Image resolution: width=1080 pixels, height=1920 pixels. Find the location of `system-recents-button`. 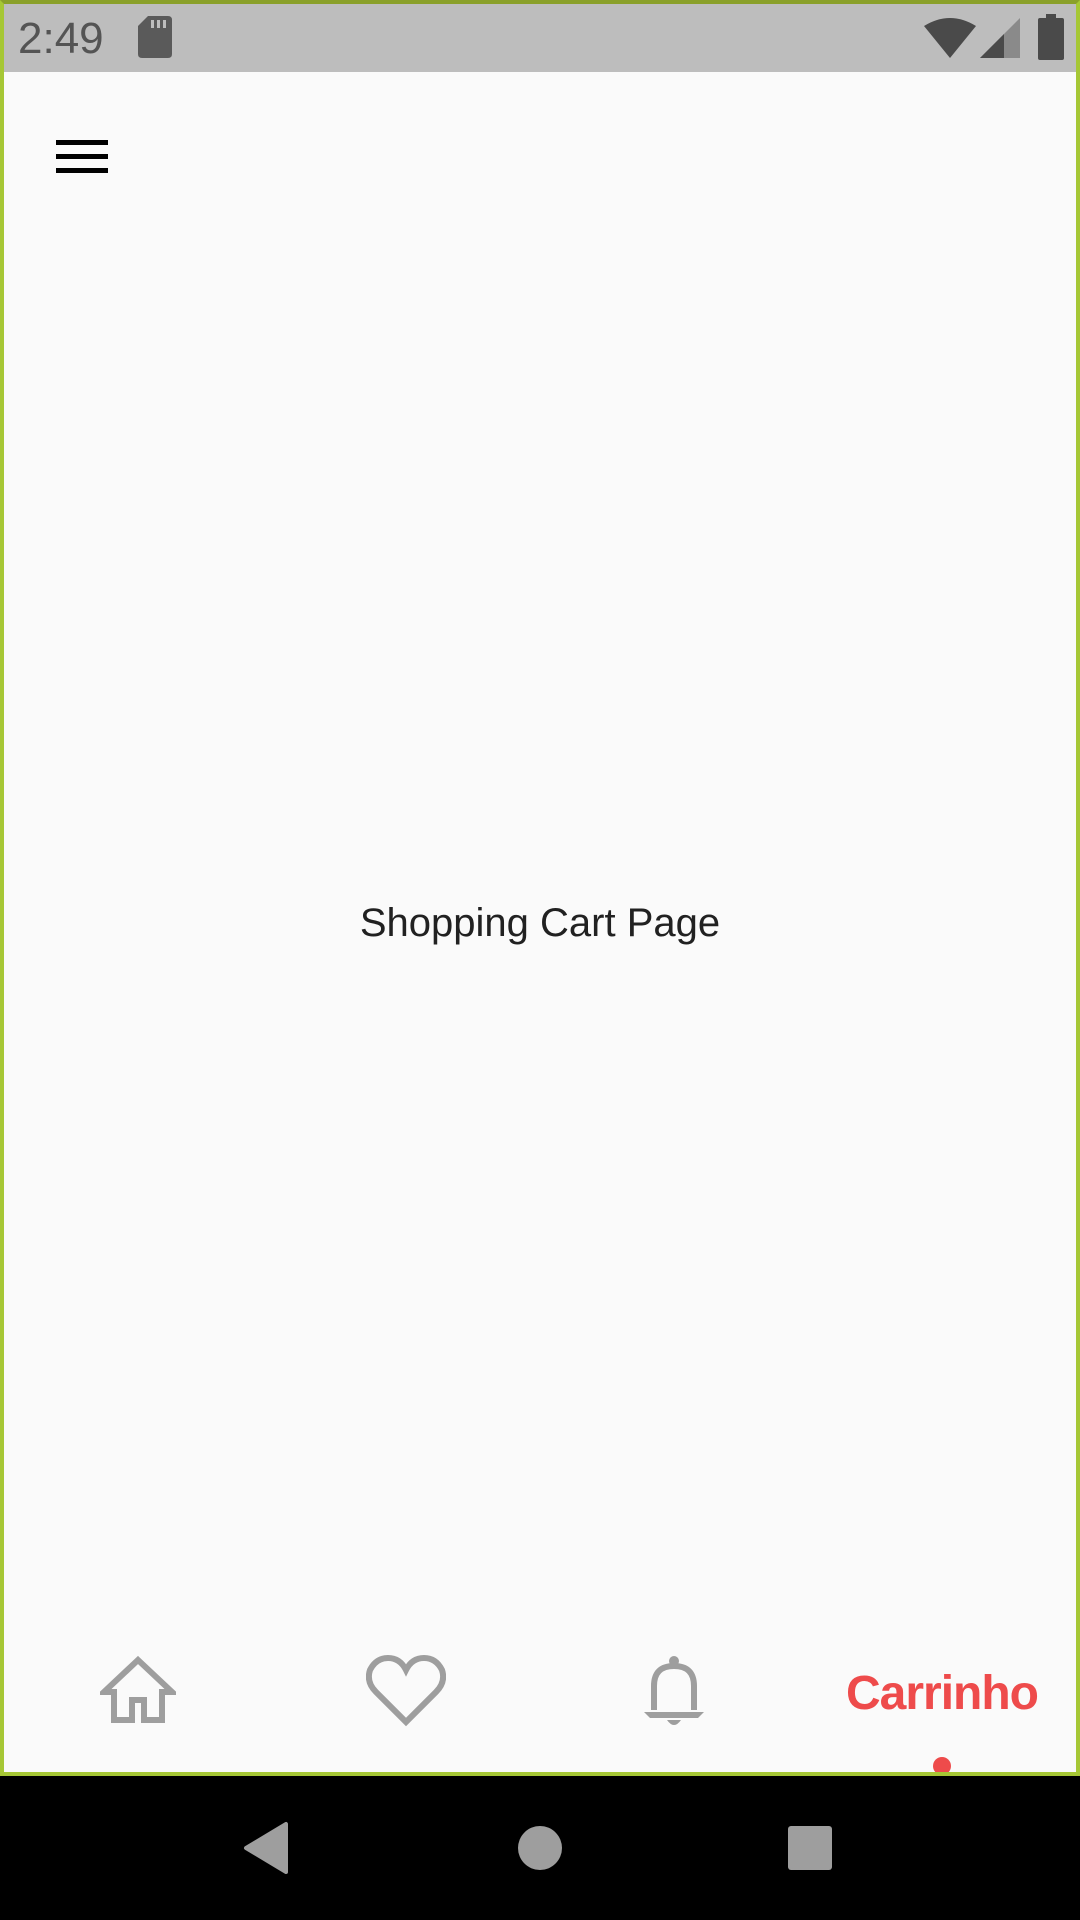

system-recents-button is located at coordinates (810, 1848).